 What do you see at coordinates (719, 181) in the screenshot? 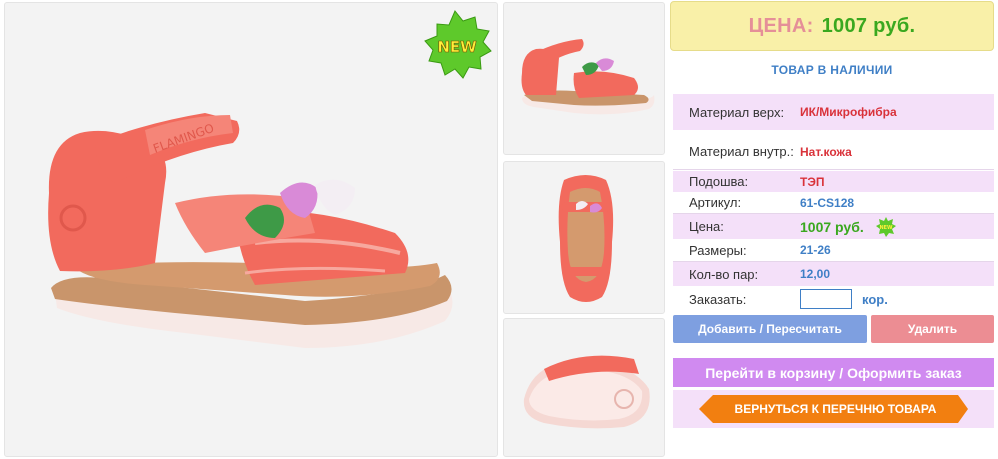
I see `spec-label: Подошва:` at bounding box center [719, 181].